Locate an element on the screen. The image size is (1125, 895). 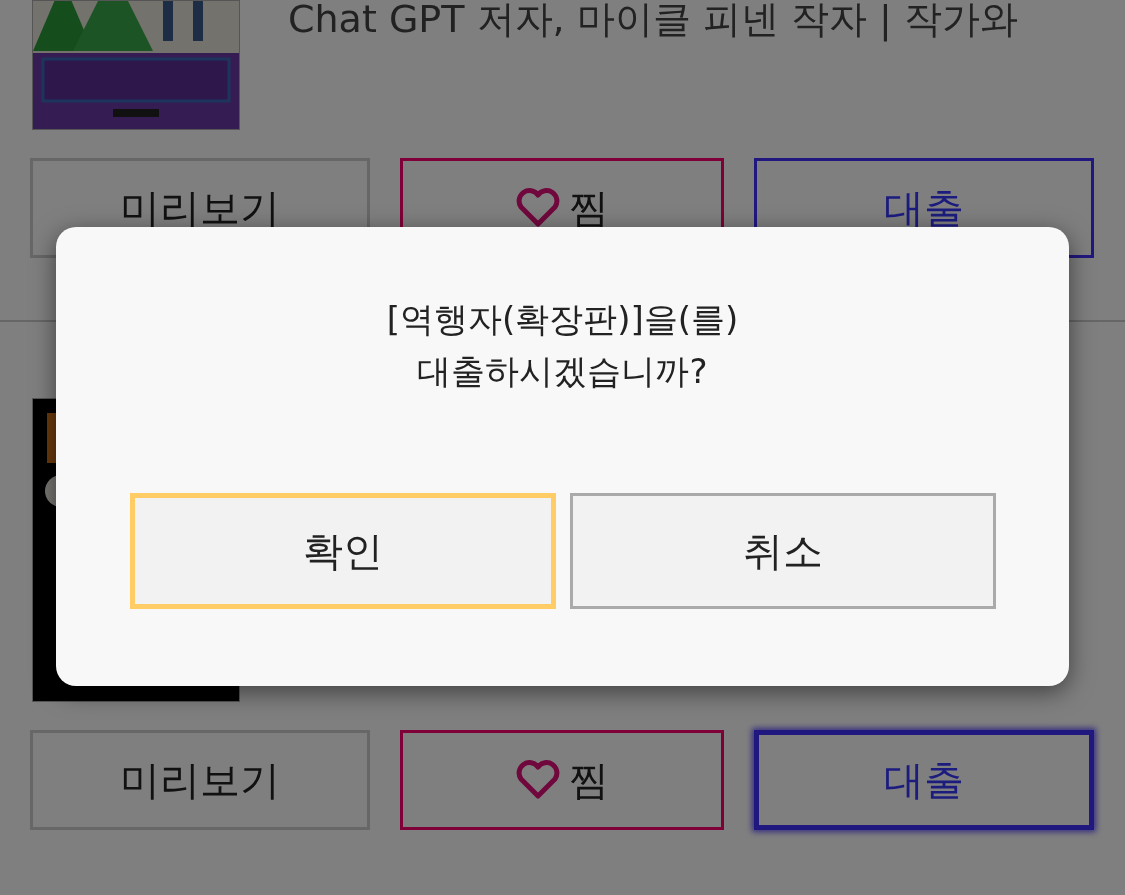
author-line: Chat GPT 저자, 마이클 피넨 작자 | 작가와 is located at coordinates (653, 22).